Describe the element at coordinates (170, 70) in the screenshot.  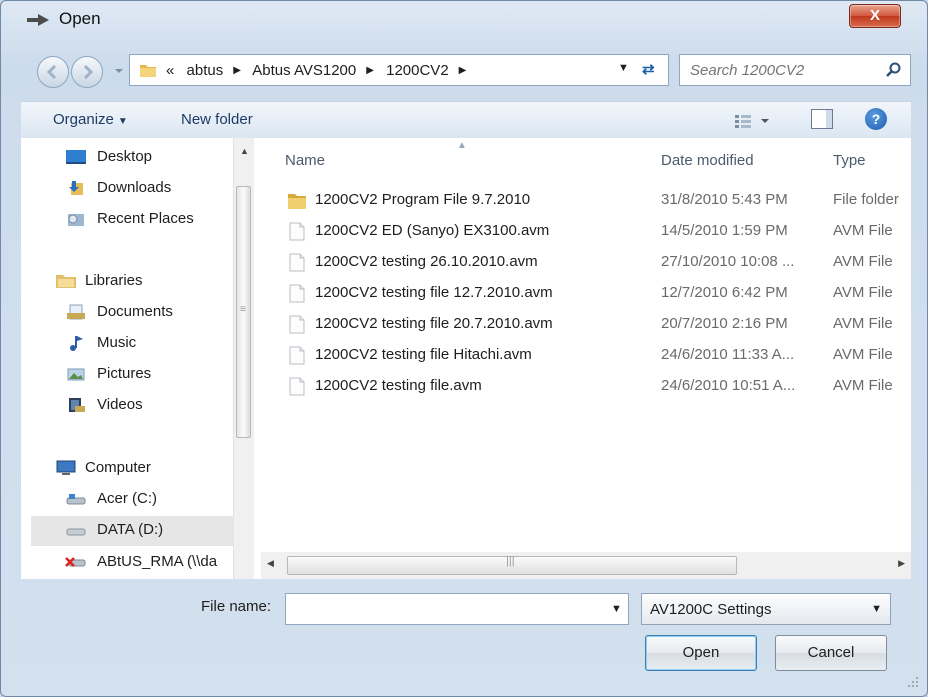
I see `breadcrumb-overflow: «` at that location.